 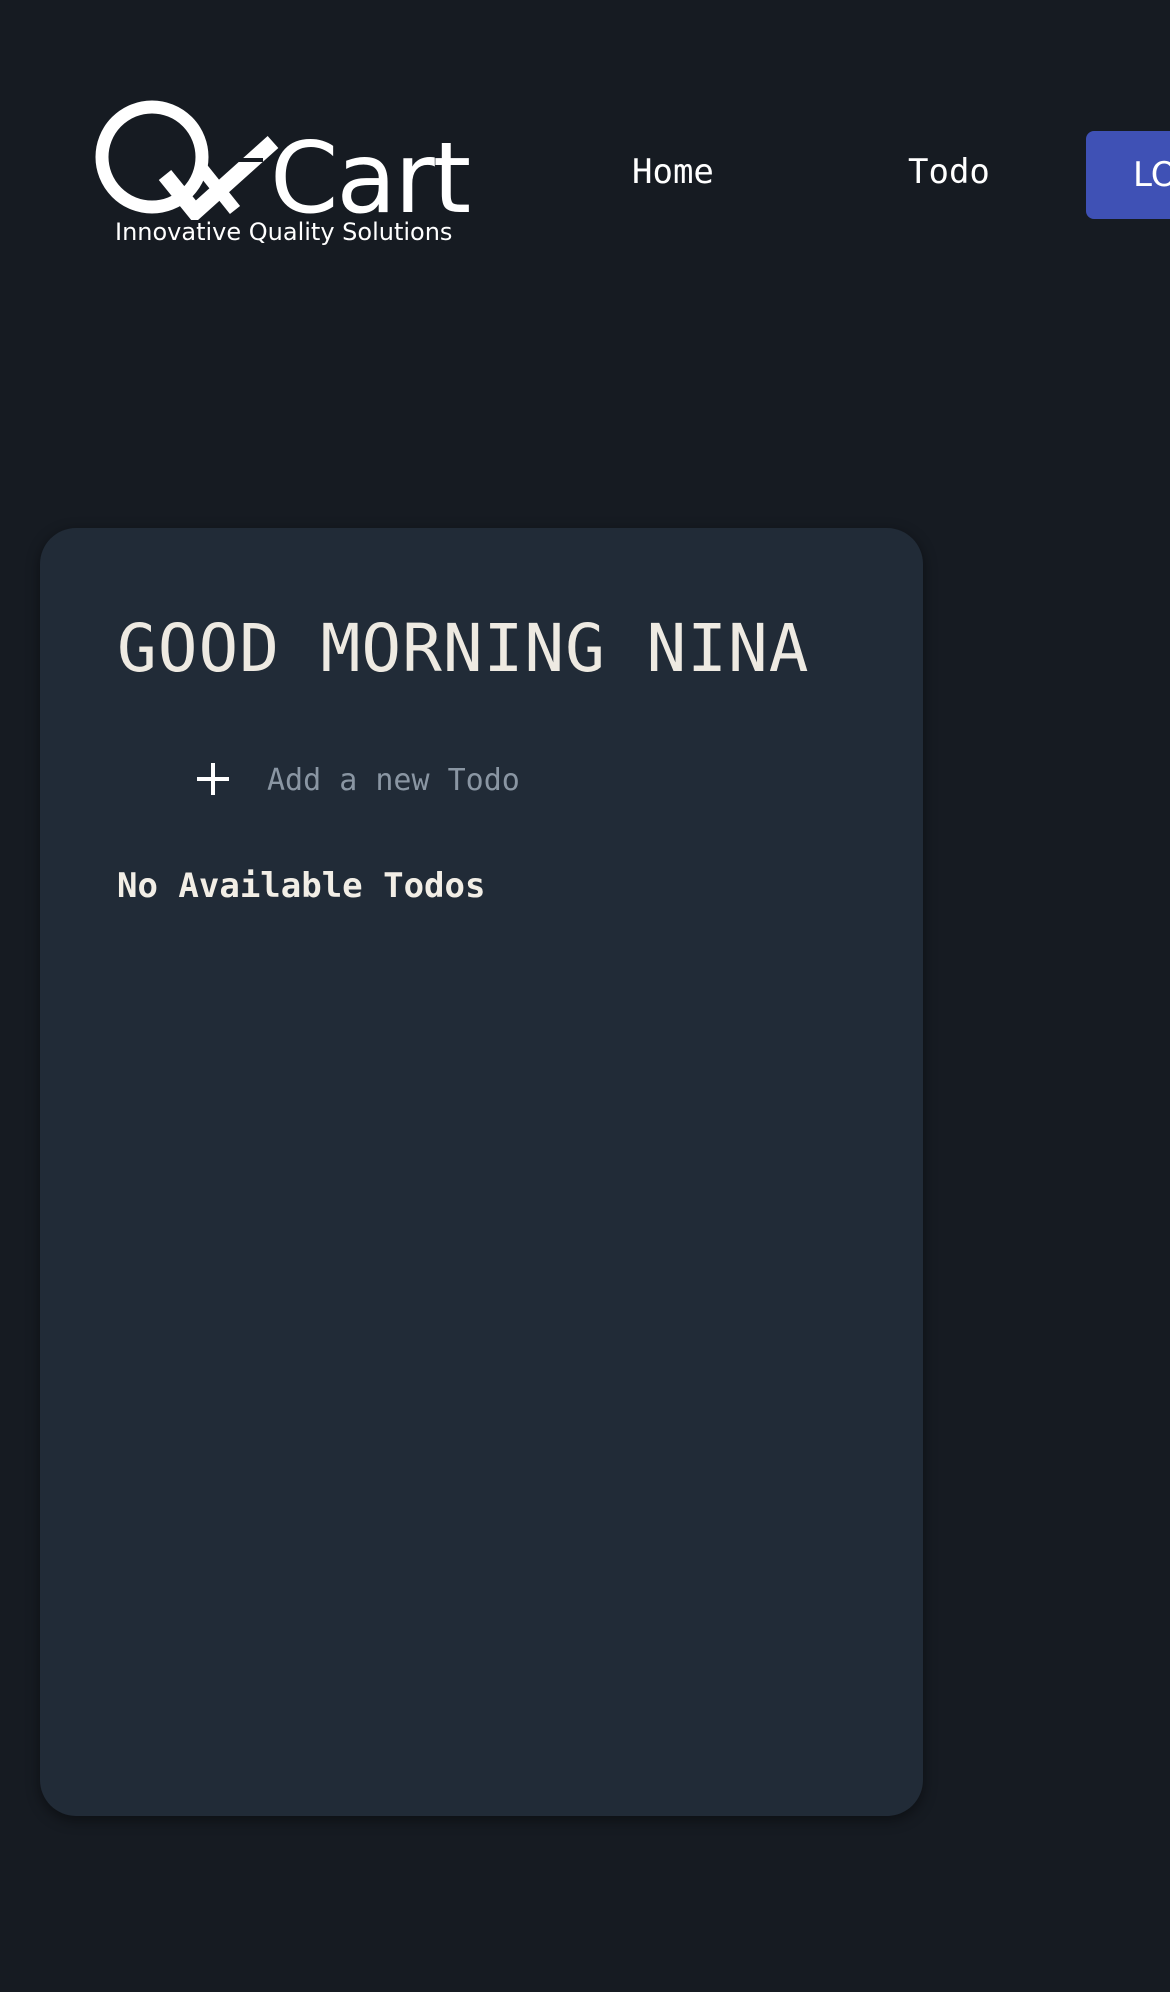 What do you see at coordinates (370, 179) in the screenshot?
I see `logo-wordmark: Cart` at bounding box center [370, 179].